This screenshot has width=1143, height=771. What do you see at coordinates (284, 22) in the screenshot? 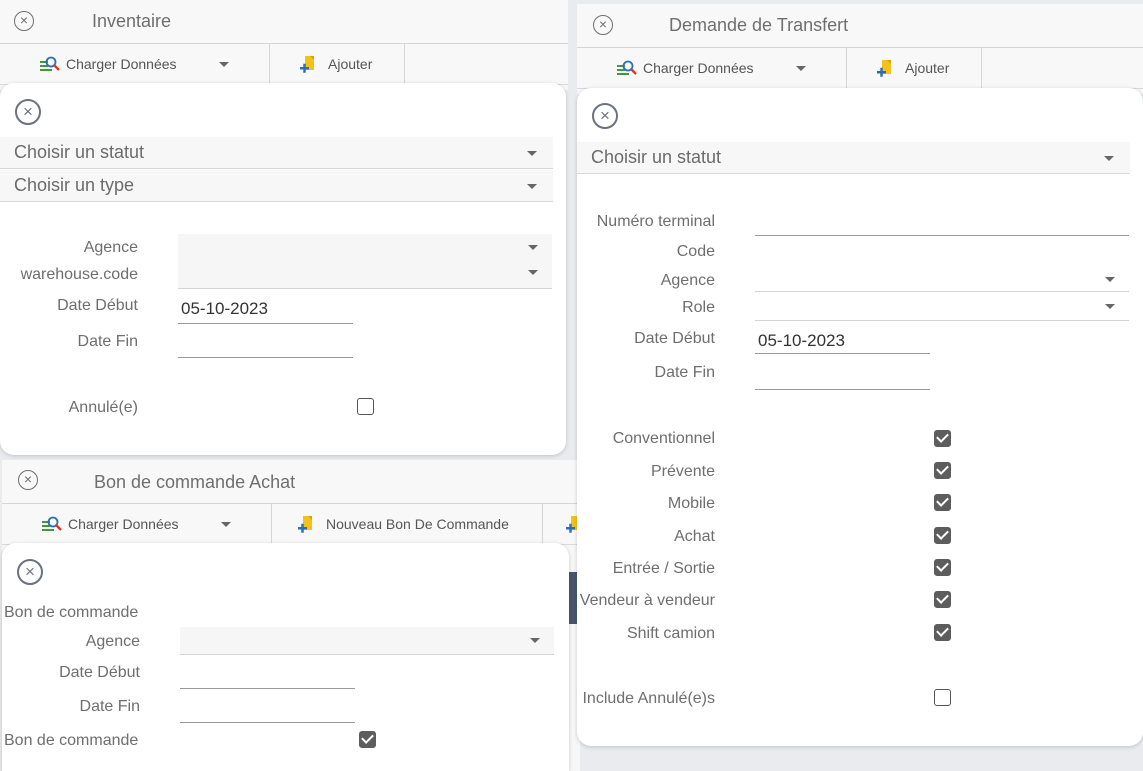
I see `inventaire-titlebar: × Inventaire` at bounding box center [284, 22].